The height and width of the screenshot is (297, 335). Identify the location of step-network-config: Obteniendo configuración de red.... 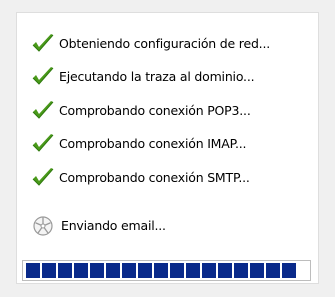
(149, 44).